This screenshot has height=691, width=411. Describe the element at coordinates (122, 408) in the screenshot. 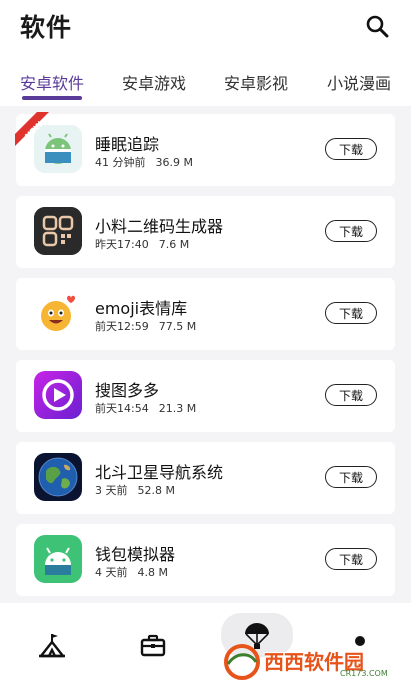

I see `update-time: 前天14:54` at that location.